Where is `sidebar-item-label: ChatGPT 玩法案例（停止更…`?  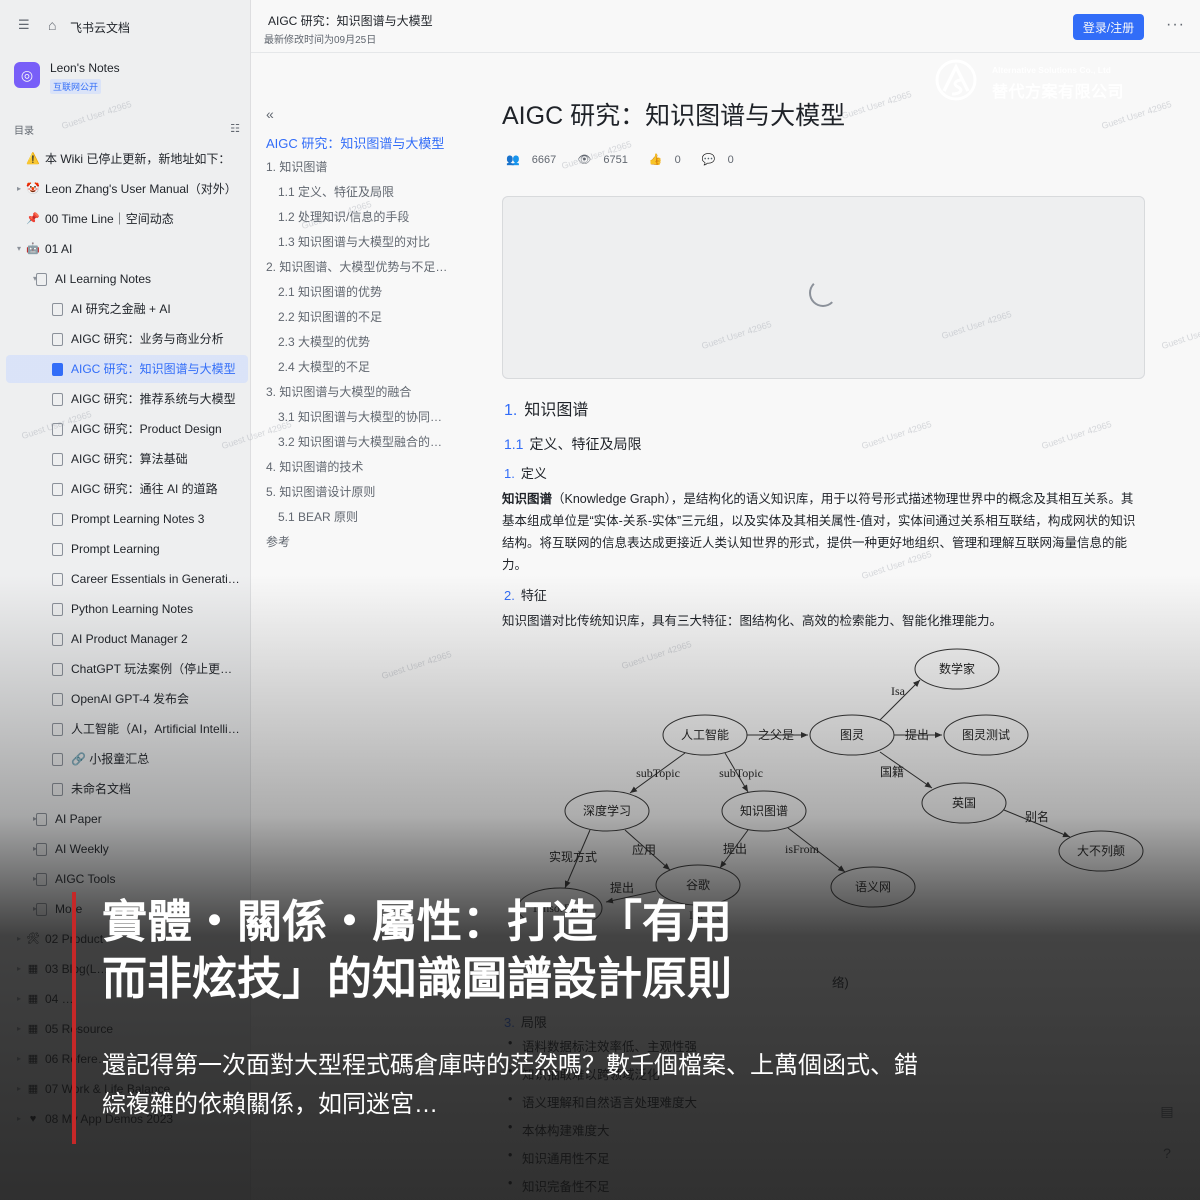
sidebar-item-label: ChatGPT 玩法案例（停止更… is located at coordinates (152, 669).